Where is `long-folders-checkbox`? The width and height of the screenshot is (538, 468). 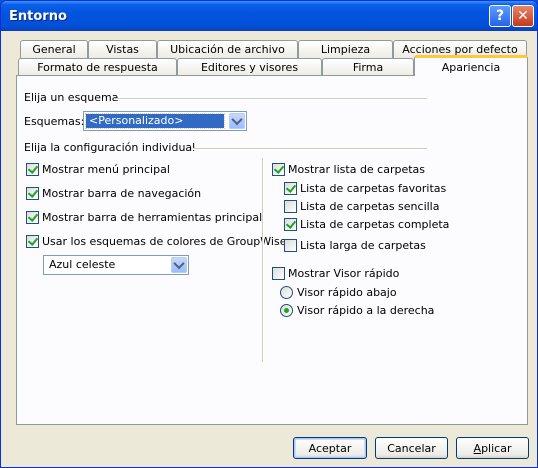 long-folders-checkbox is located at coordinates (290, 245).